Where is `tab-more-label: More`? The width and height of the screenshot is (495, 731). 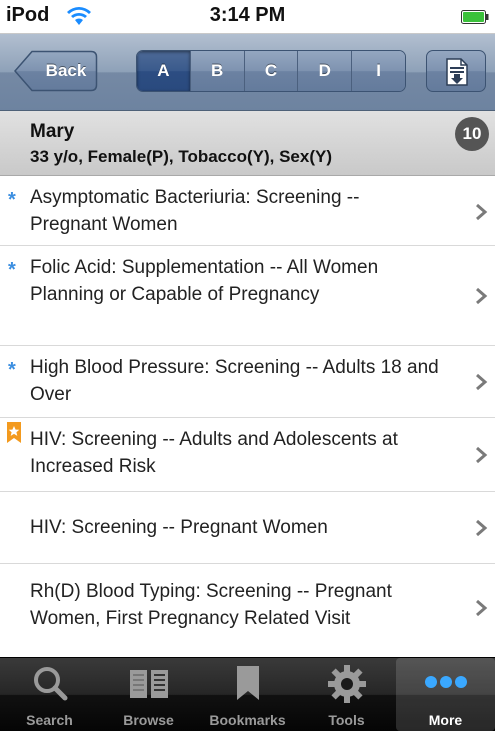 tab-more-label: More is located at coordinates (445, 720).